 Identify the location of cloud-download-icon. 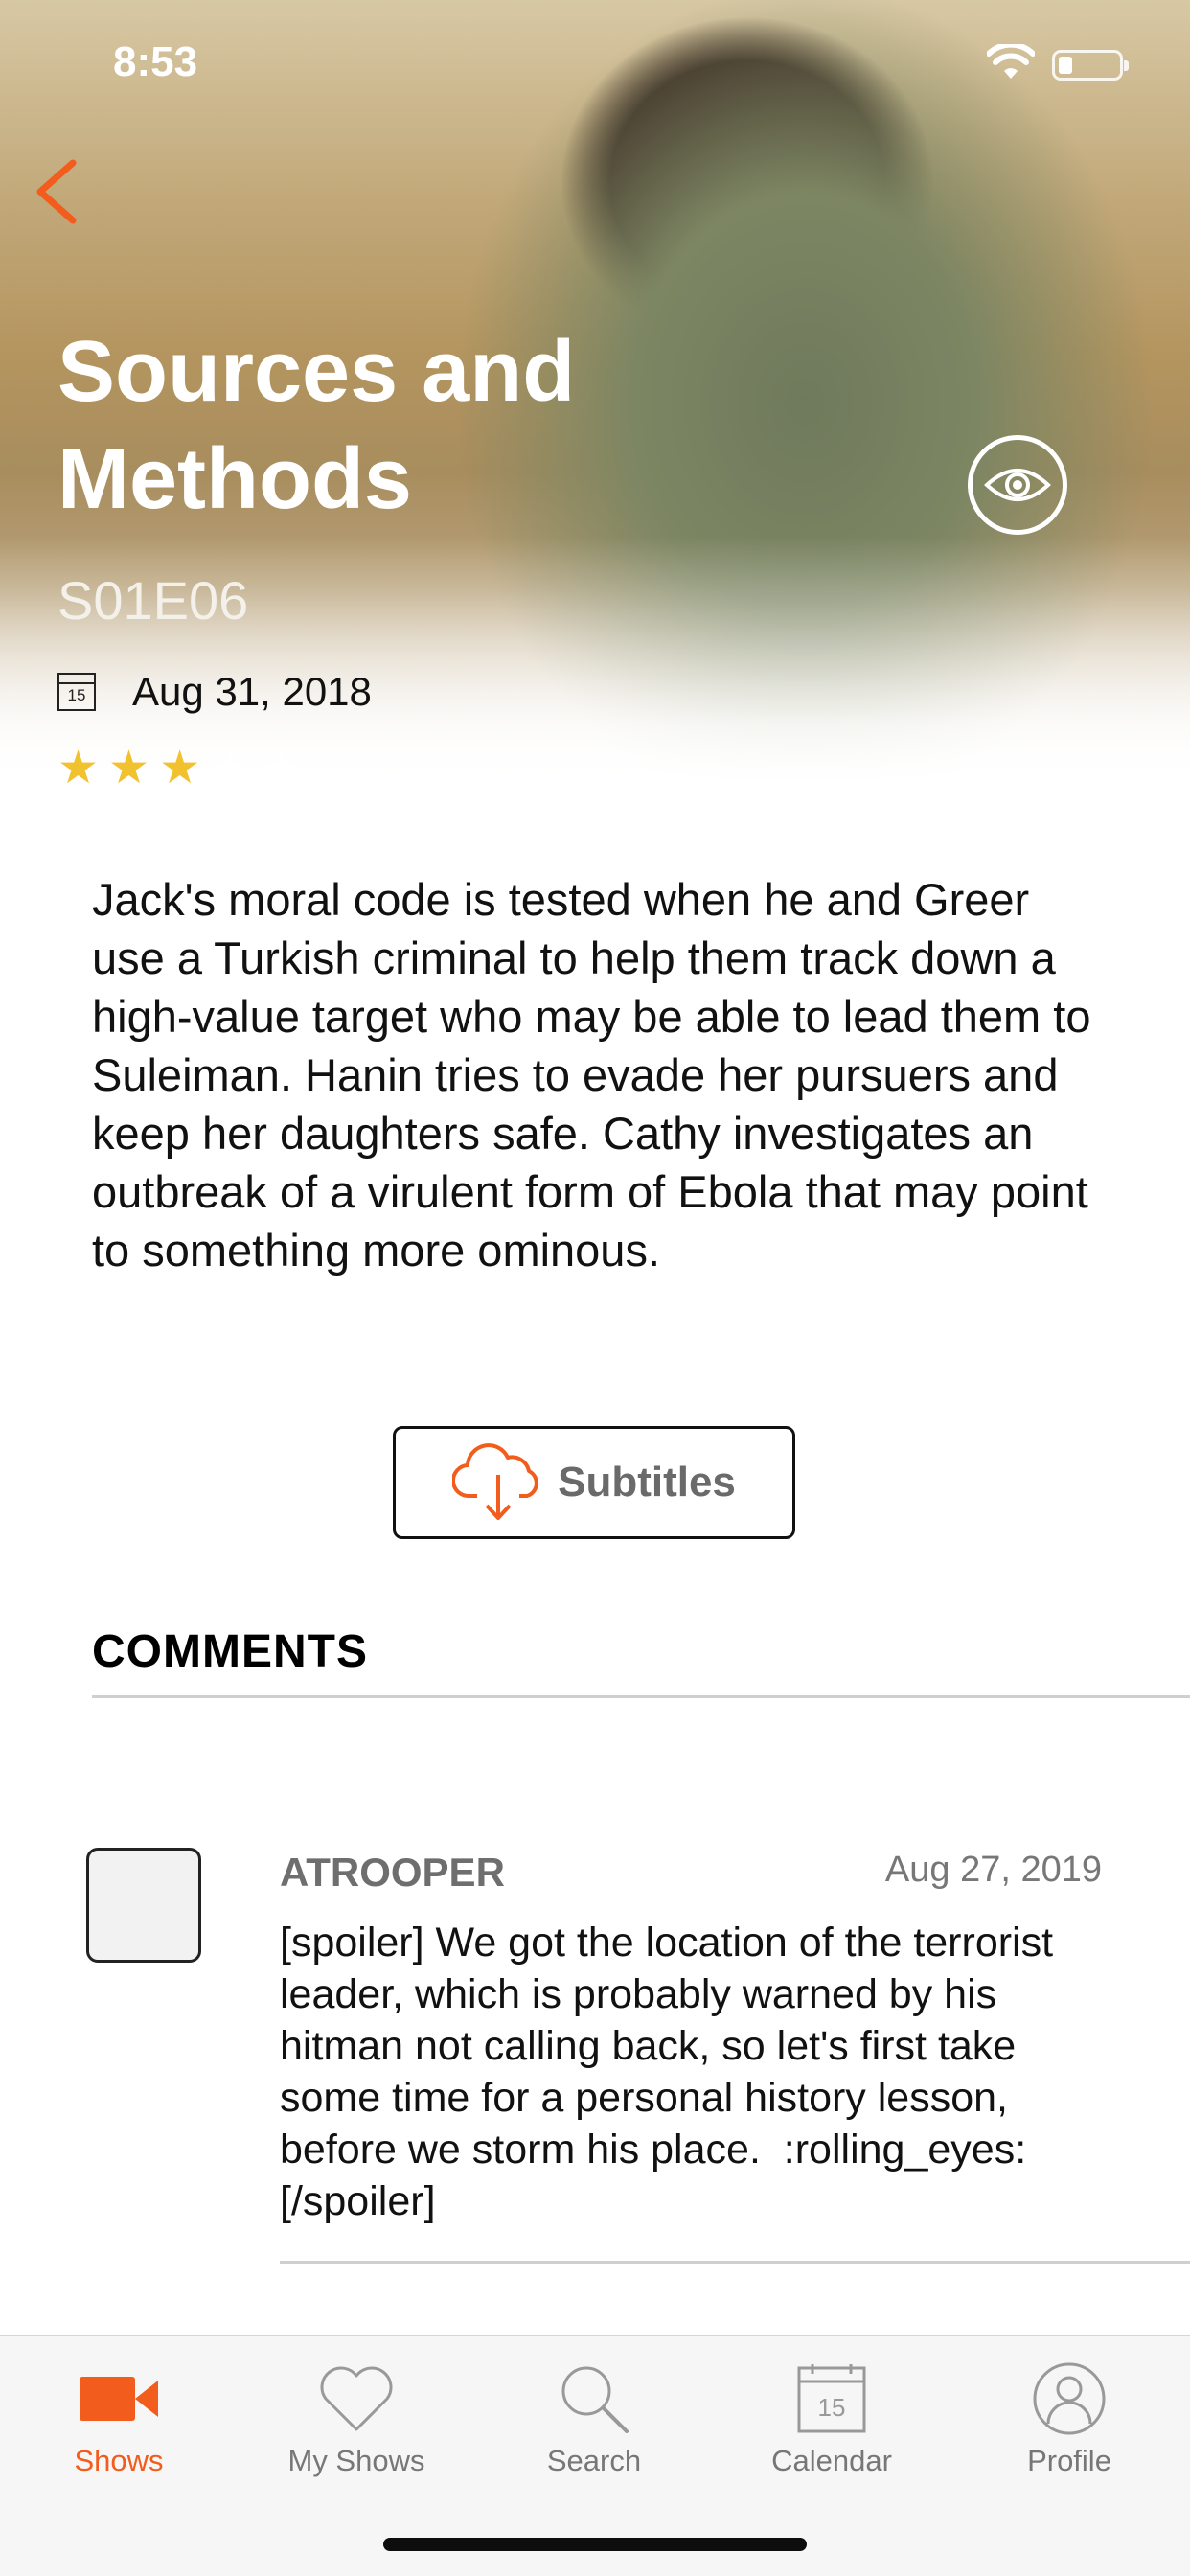
(495, 1481).